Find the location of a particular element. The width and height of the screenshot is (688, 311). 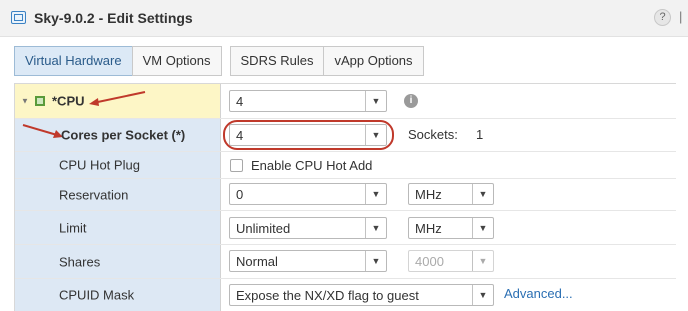

reservation-select: 0 ▼ is located at coordinates (308, 194).